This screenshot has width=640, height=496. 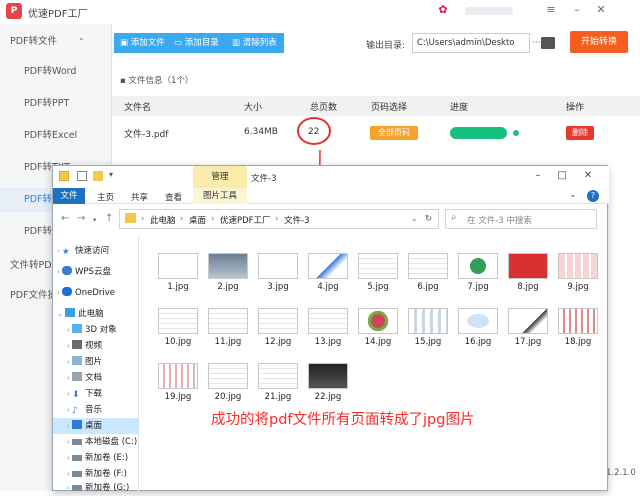 What do you see at coordinates (178, 342) in the screenshot?
I see `file-name-label: 10.jpg` at bounding box center [178, 342].